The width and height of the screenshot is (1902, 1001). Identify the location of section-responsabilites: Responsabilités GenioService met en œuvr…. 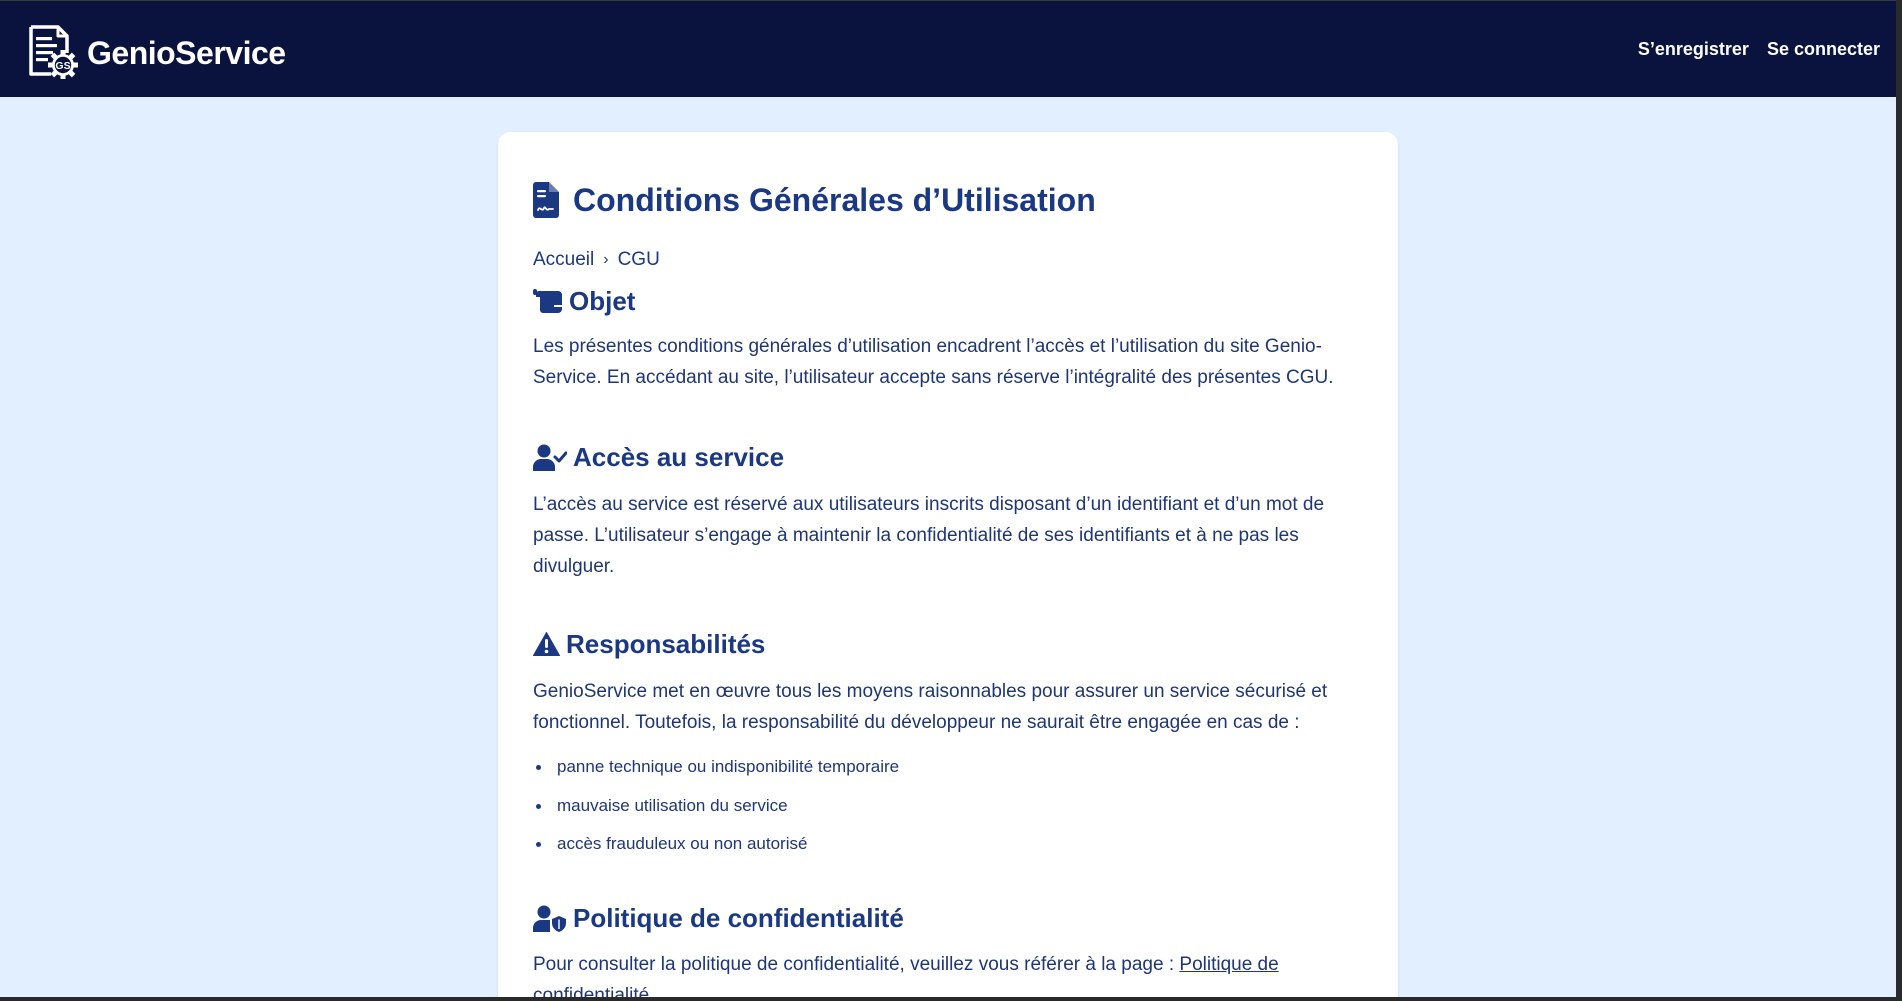
(943, 745).